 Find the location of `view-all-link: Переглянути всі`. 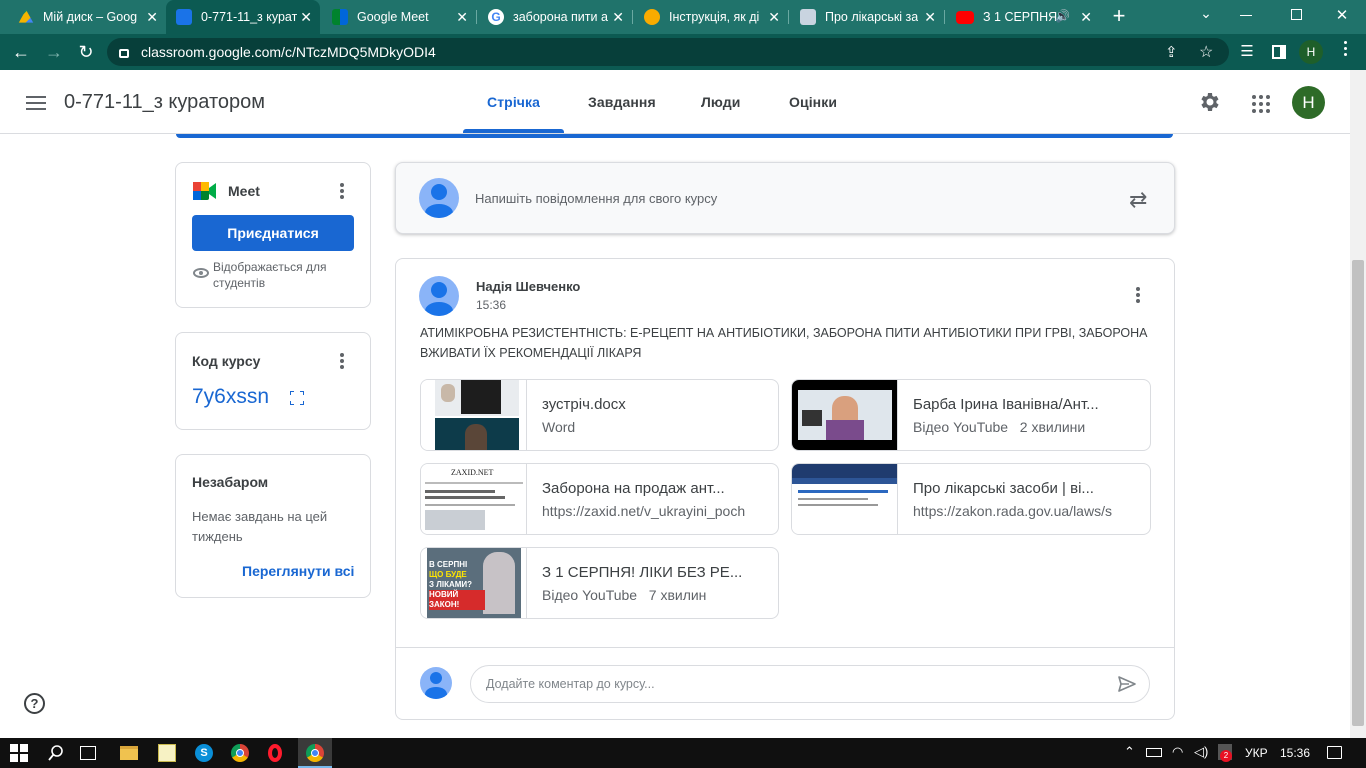

view-all-link: Переглянути всі is located at coordinates (298, 571).